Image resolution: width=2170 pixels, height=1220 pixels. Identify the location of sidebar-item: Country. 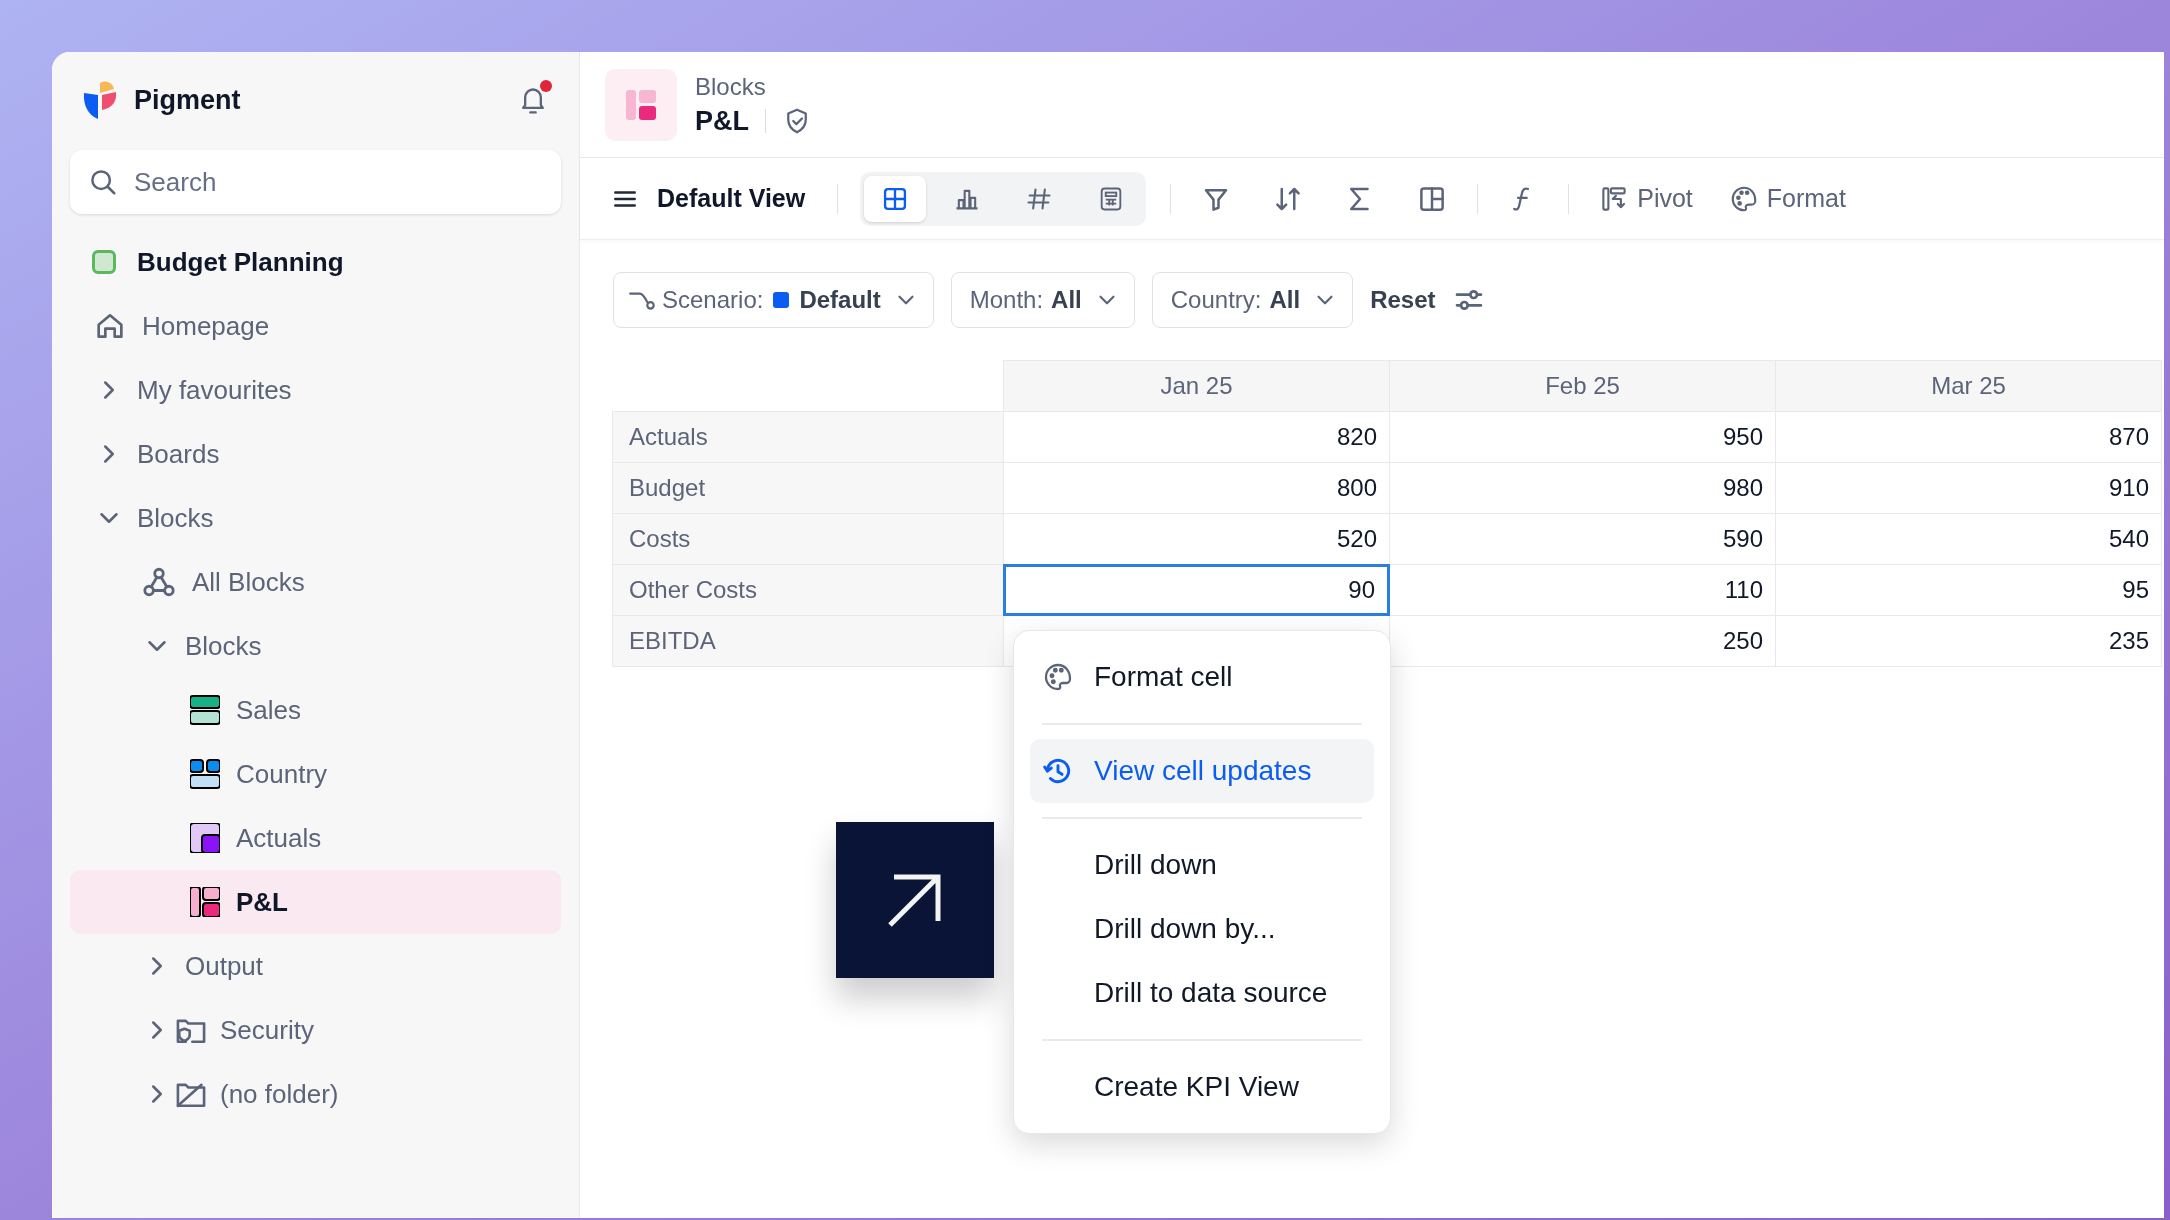
(315, 774).